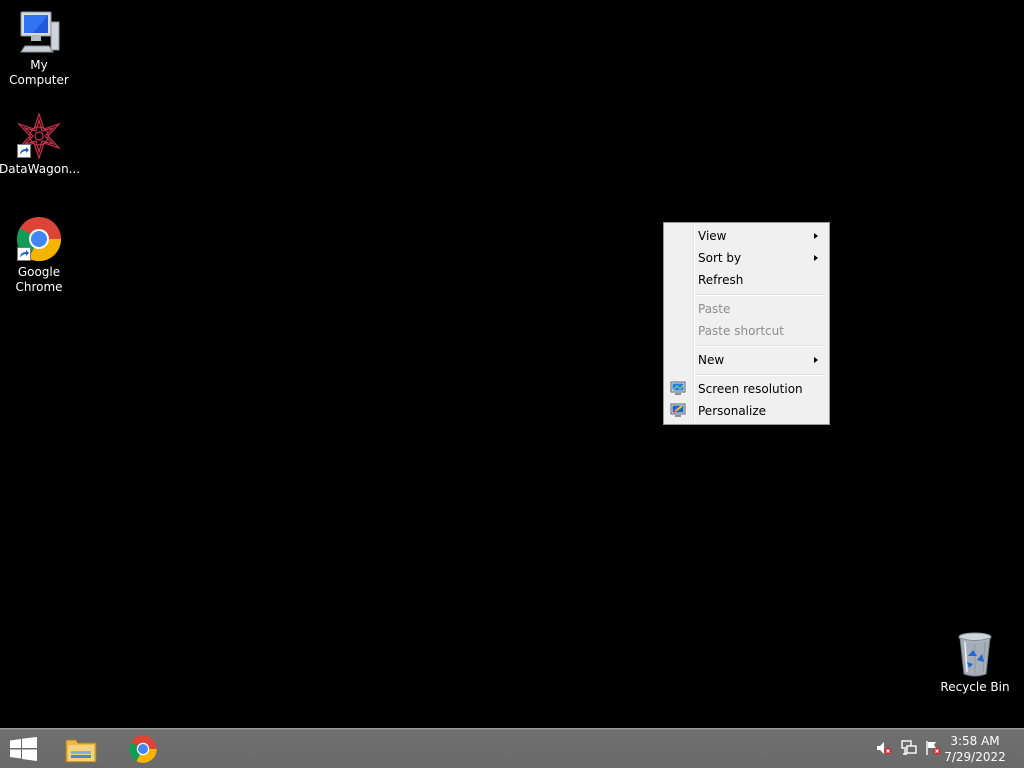  Describe the element at coordinates (39, 136) in the screenshot. I see `datawagon-icon` at that location.